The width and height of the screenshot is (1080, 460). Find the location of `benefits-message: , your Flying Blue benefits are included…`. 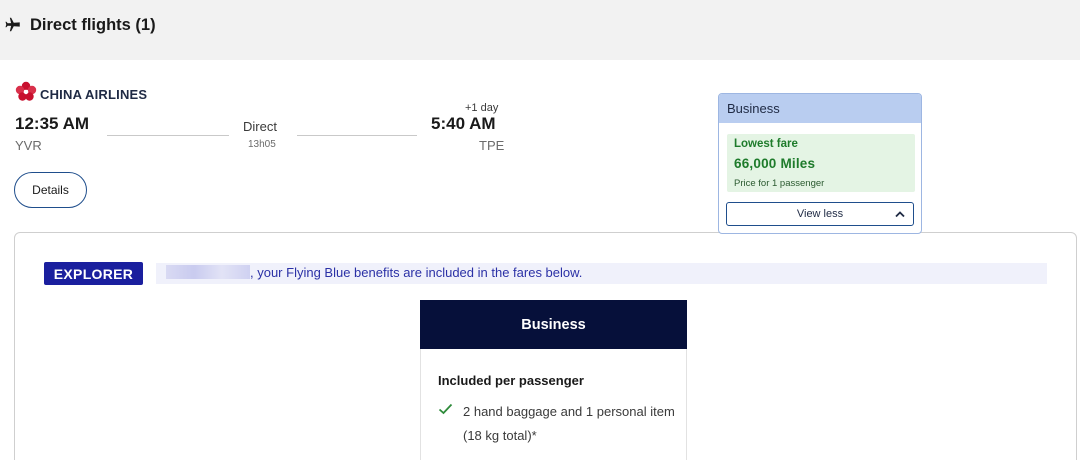

benefits-message: , your Flying Blue benefits are included… is located at coordinates (416, 272).